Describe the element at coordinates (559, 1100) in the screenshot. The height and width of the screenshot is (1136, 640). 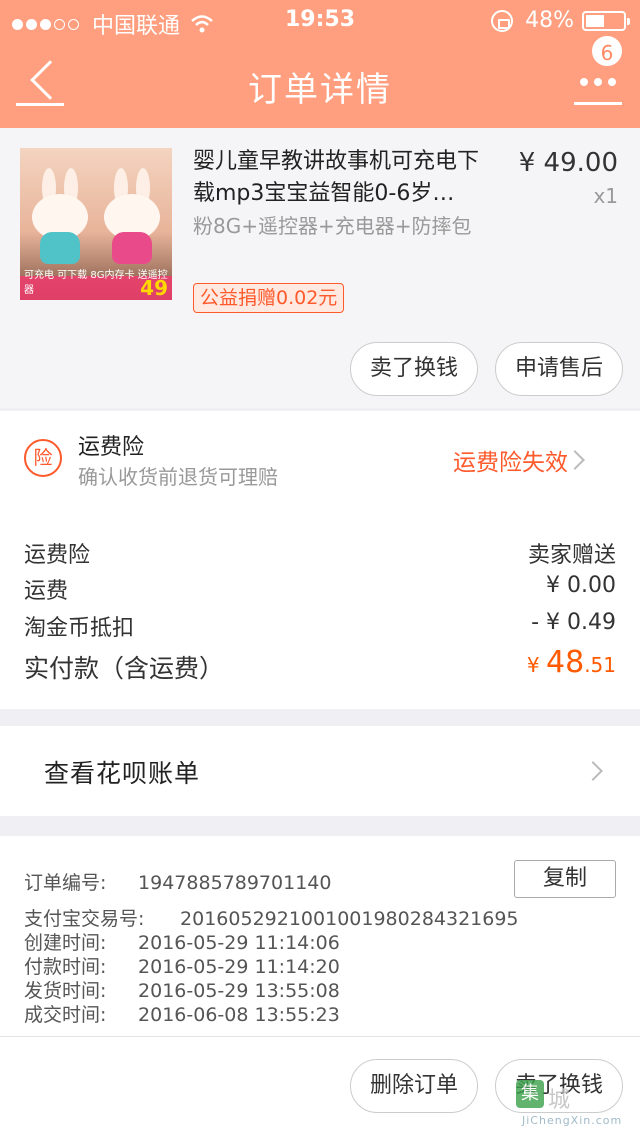
I see `watermark-name: 城` at that location.